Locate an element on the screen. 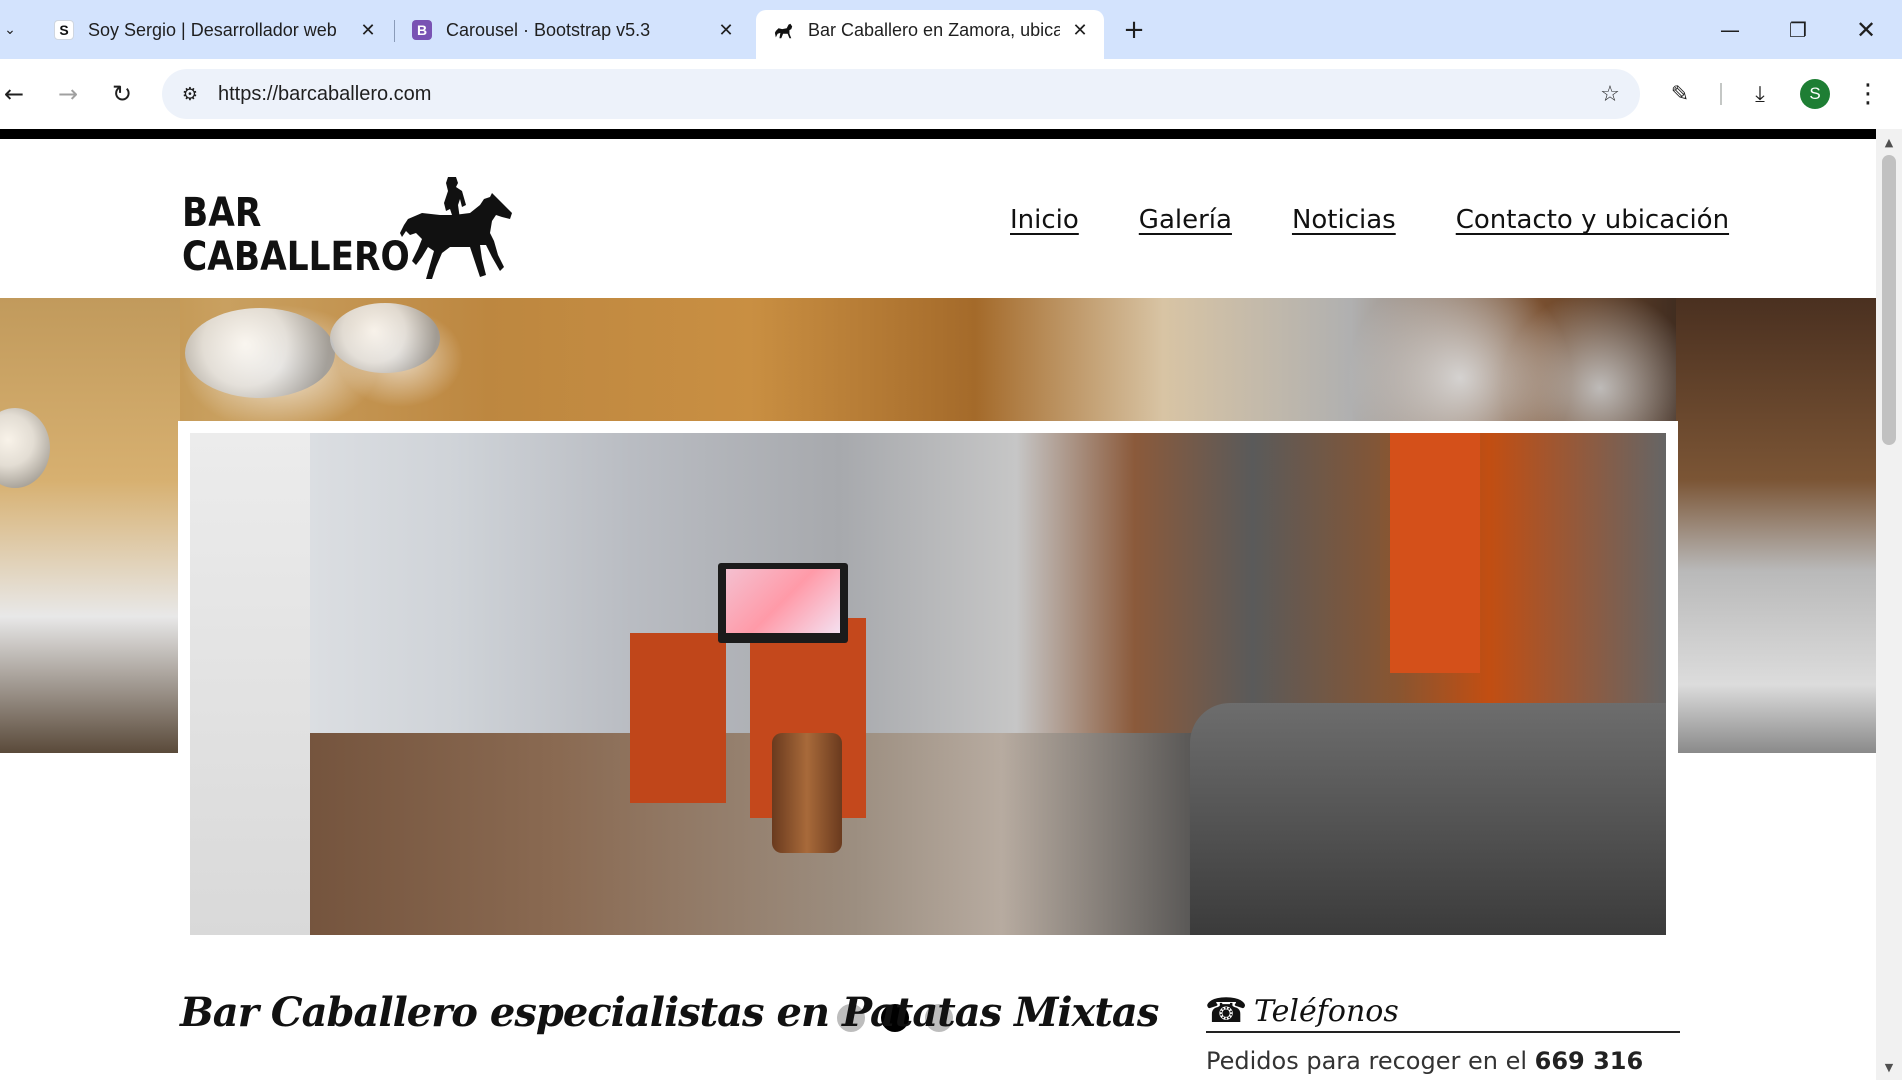  tab-soy-sergio: S Soy Sergio | Desarrollador web ✕ is located at coordinates (214, 30).